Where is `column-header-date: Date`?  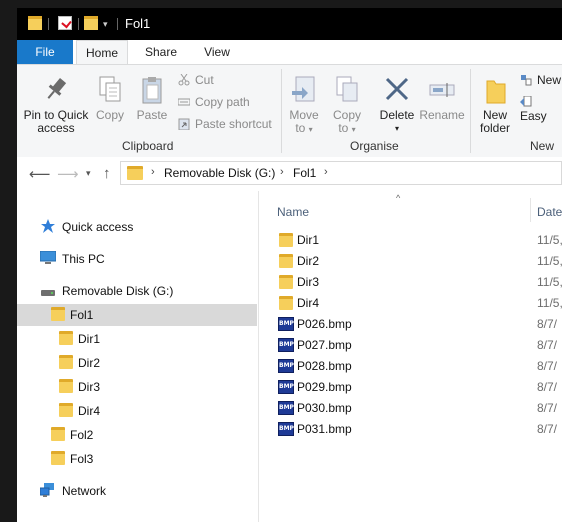
column-header-date: Date is located at coordinates (549, 212).